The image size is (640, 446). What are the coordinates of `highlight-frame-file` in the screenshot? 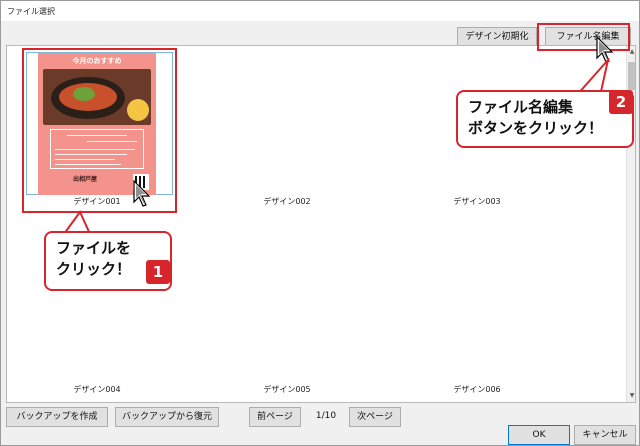 It's located at (99, 130).